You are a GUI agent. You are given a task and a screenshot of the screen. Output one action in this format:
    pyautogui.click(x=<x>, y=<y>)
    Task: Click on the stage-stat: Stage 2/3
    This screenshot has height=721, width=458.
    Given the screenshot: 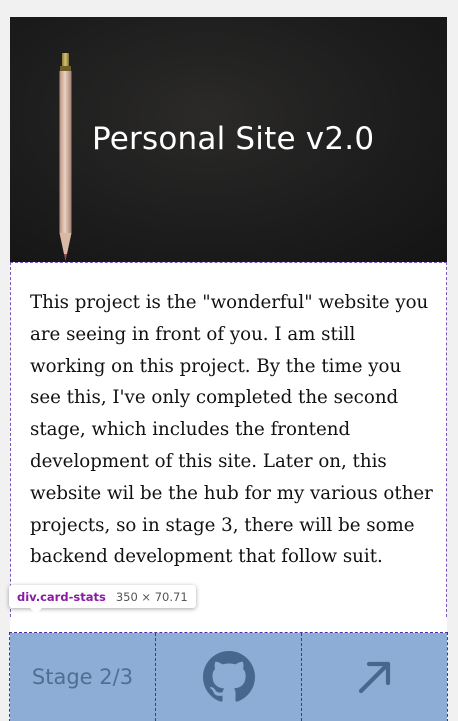 What is the action you would take?
    pyautogui.click(x=83, y=677)
    